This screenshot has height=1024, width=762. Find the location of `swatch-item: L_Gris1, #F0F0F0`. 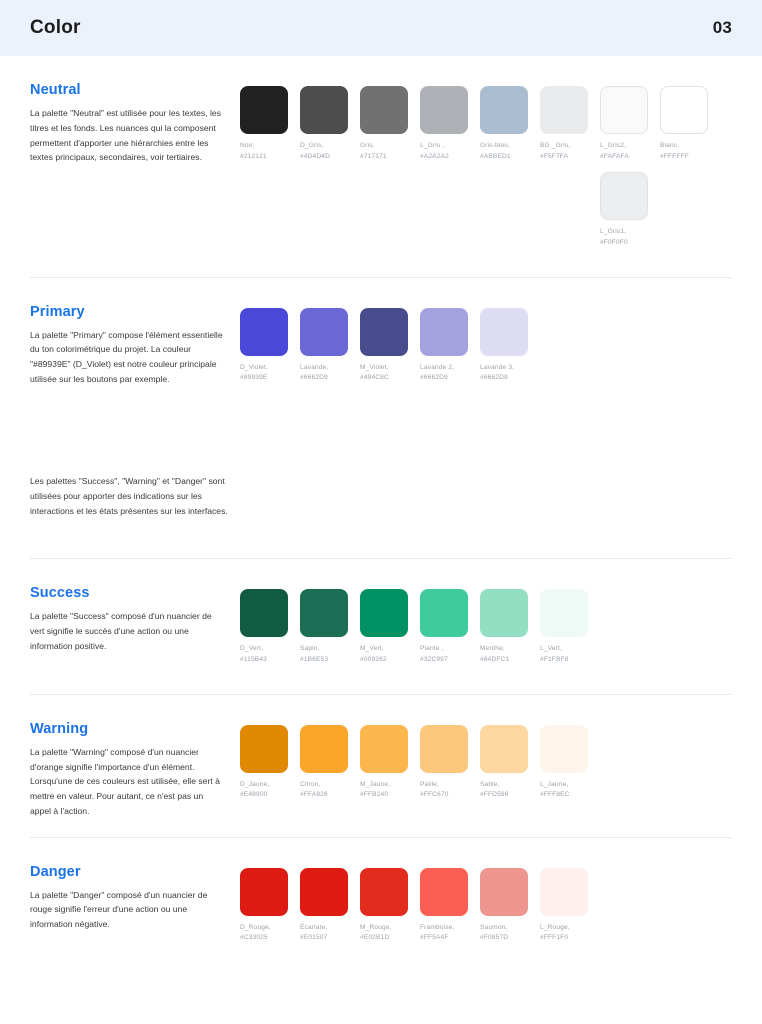

swatch-item: L_Gris1, #F0F0F0 is located at coordinates (630, 210).